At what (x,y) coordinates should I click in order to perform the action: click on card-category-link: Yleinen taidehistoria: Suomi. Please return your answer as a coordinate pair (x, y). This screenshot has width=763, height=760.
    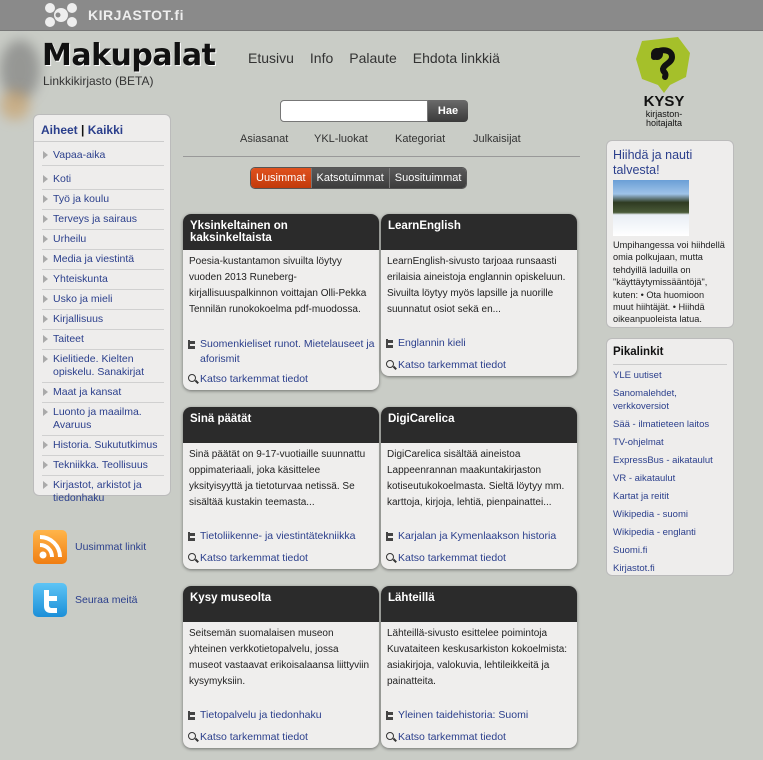
    Looking at the image, I should click on (457, 715).